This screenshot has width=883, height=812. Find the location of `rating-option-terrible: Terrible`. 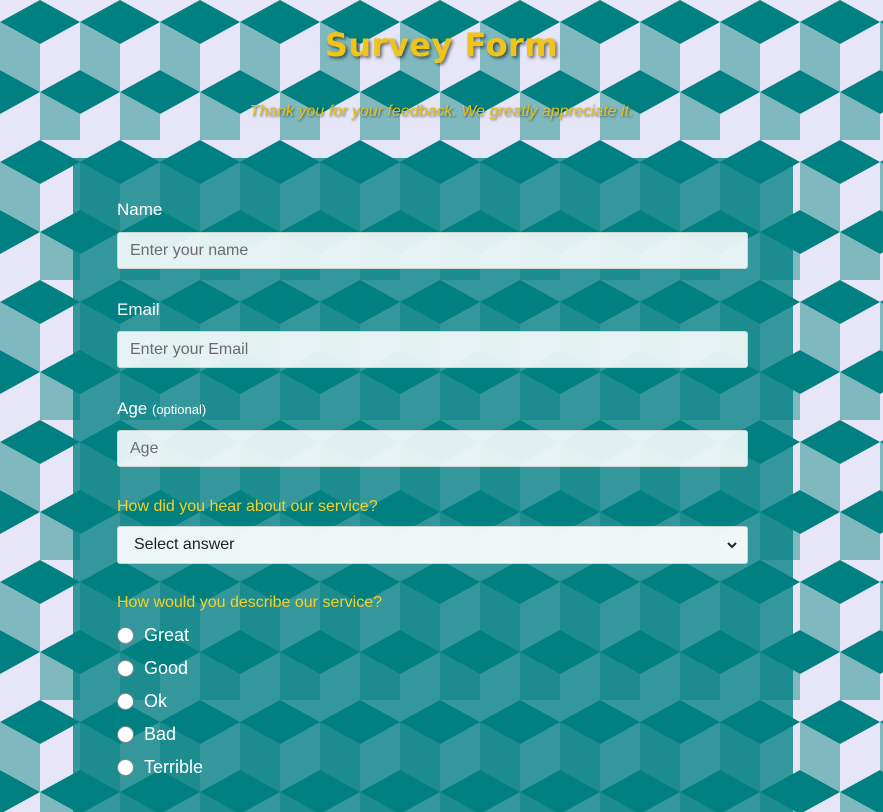

rating-option-terrible: Terrible is located at coordinates (160, 767).